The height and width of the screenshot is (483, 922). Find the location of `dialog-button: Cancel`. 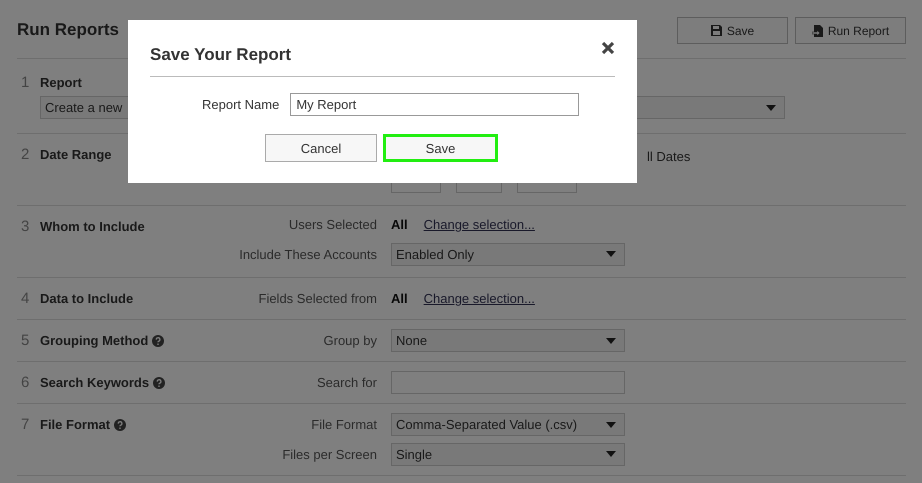

dialog-button: Cancel is located at coordinates (321, 148).